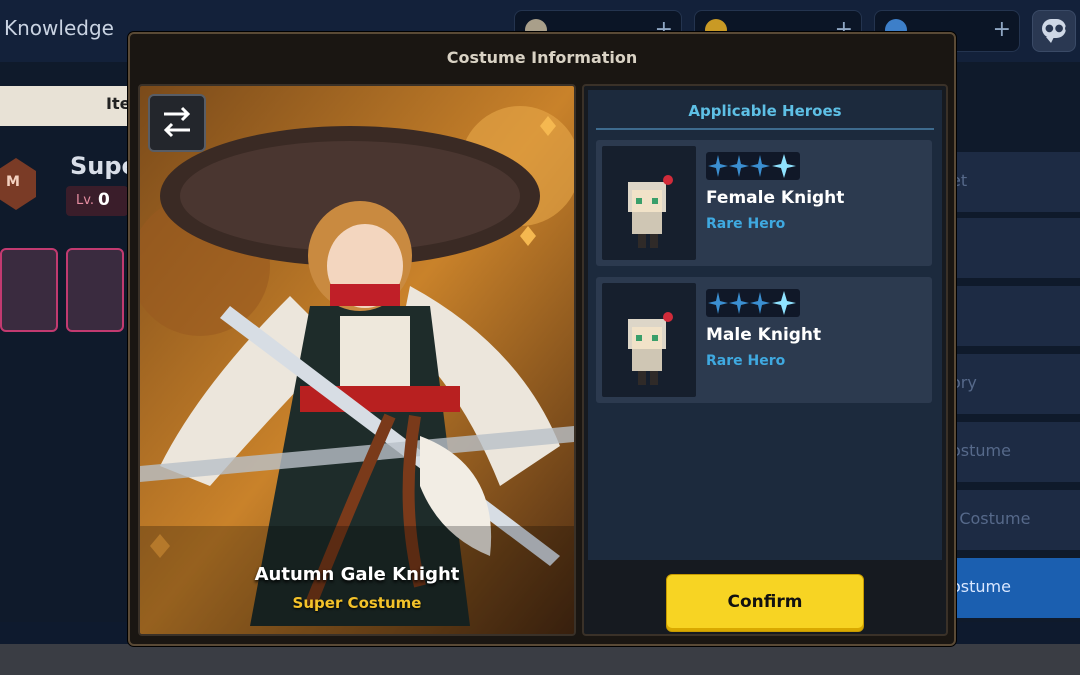 The height and width of the screenshot is (675, 1080). I want to click on chat-button: ●●●, so click(1054, 31).